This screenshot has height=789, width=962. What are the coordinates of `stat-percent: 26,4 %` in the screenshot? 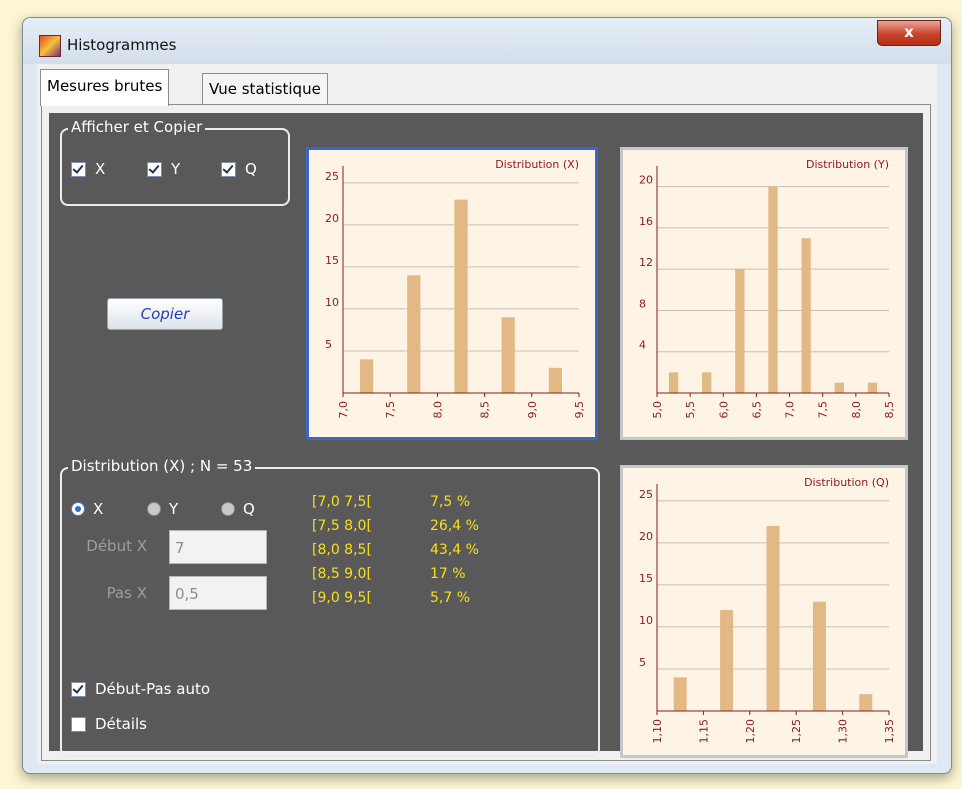 It's located at (454, 526).